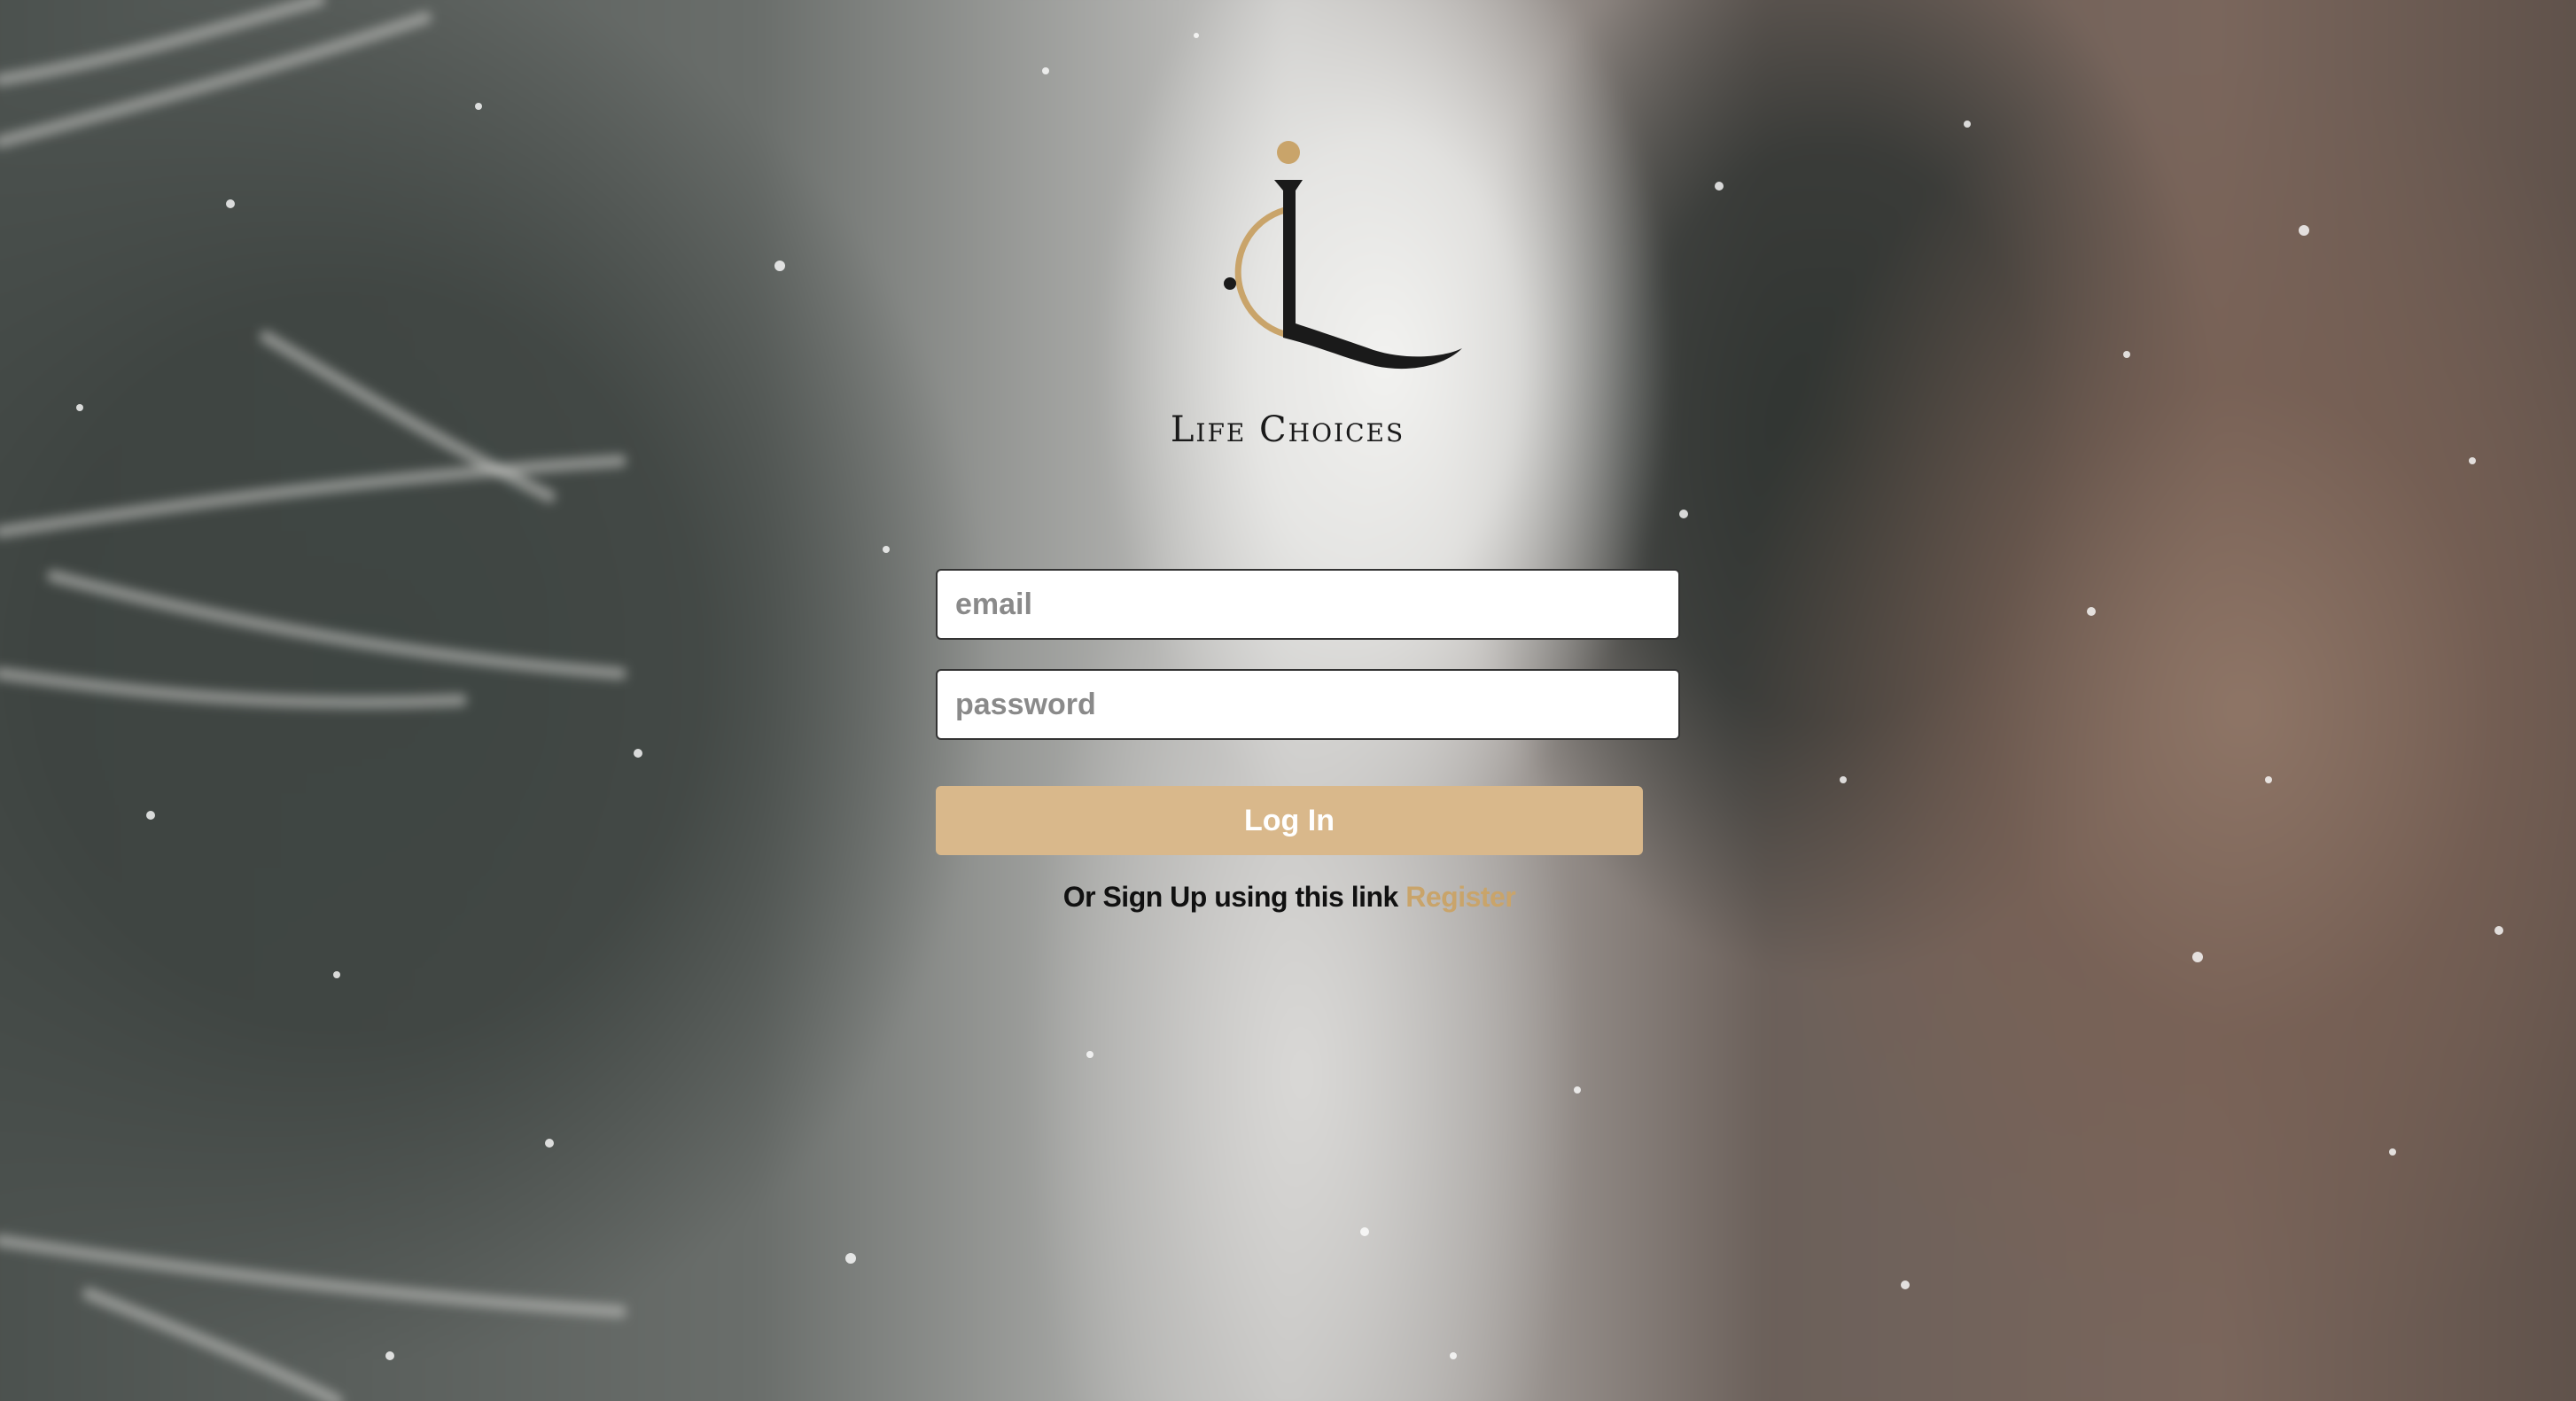  I want to click on email-input, so click(1308, 604).